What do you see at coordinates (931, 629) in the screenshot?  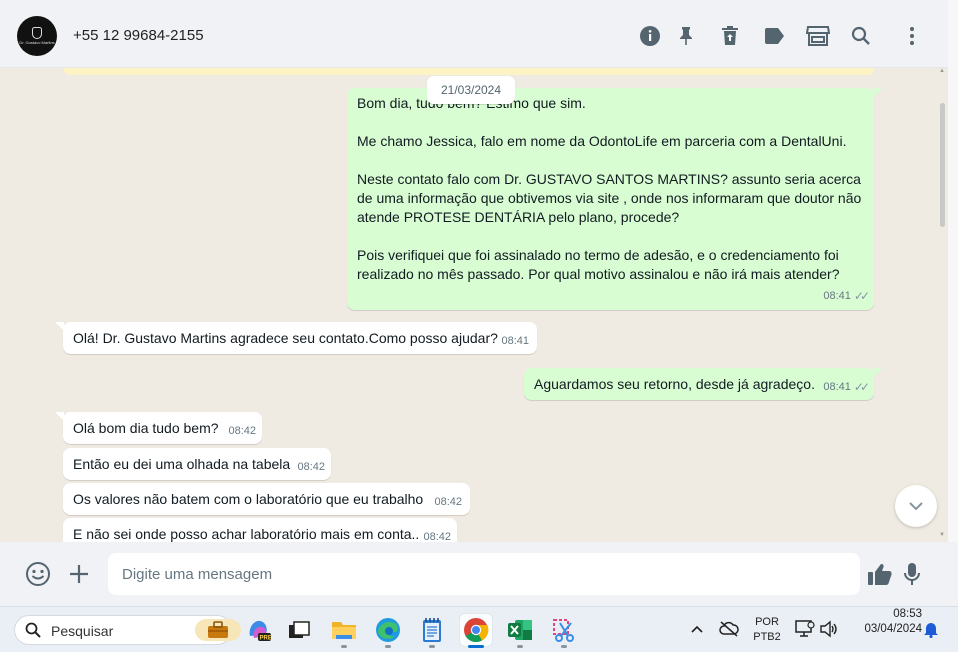 I see `notification-bell-icon` at bounding box center [931, 629].